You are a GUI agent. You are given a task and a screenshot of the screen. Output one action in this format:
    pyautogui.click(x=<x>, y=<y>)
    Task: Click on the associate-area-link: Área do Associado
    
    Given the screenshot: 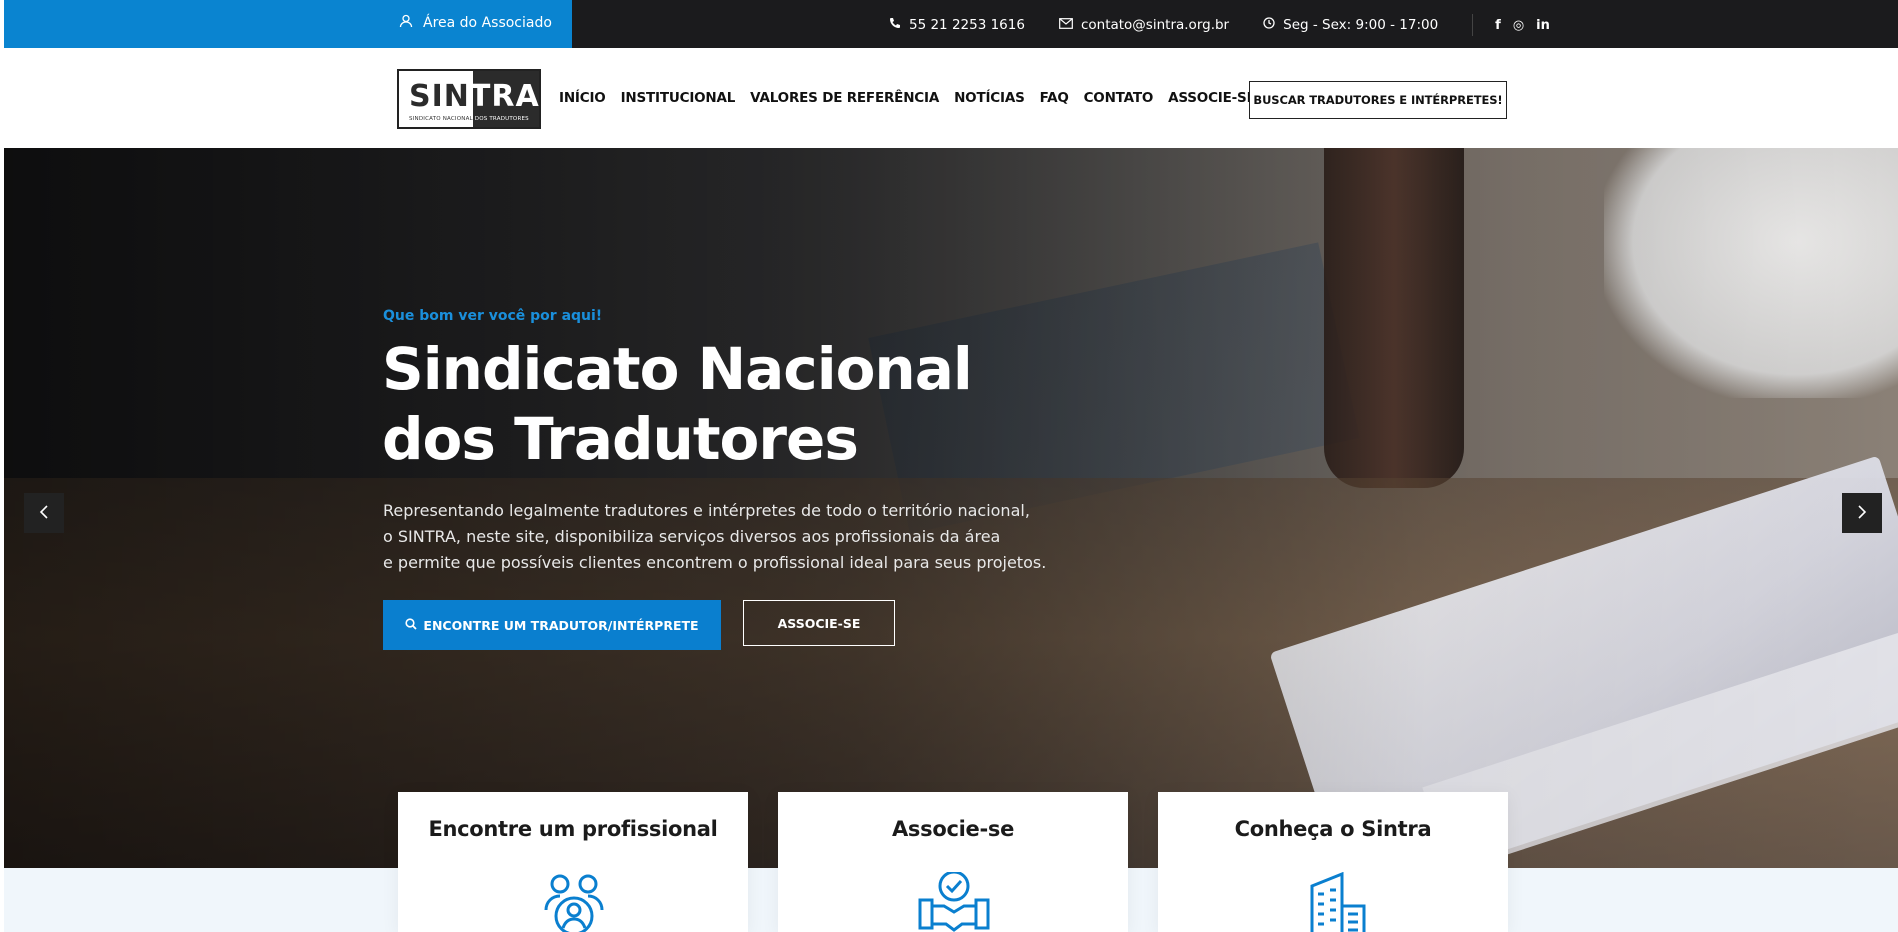 What is the action you would take?
    pyautogui.click(x=288, y=24)
    